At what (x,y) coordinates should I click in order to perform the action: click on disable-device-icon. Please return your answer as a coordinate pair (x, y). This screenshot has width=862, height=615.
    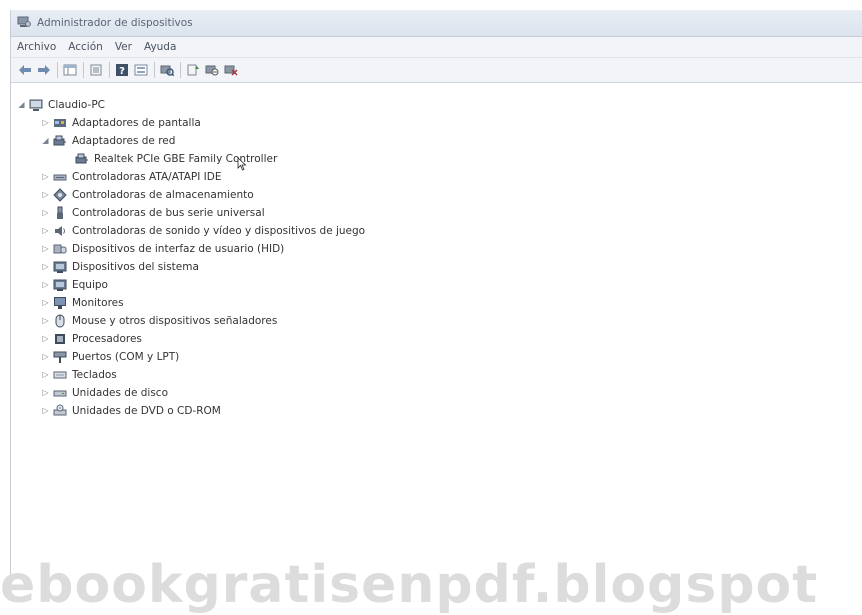
    Looking at the image, I should click on (212, 70).